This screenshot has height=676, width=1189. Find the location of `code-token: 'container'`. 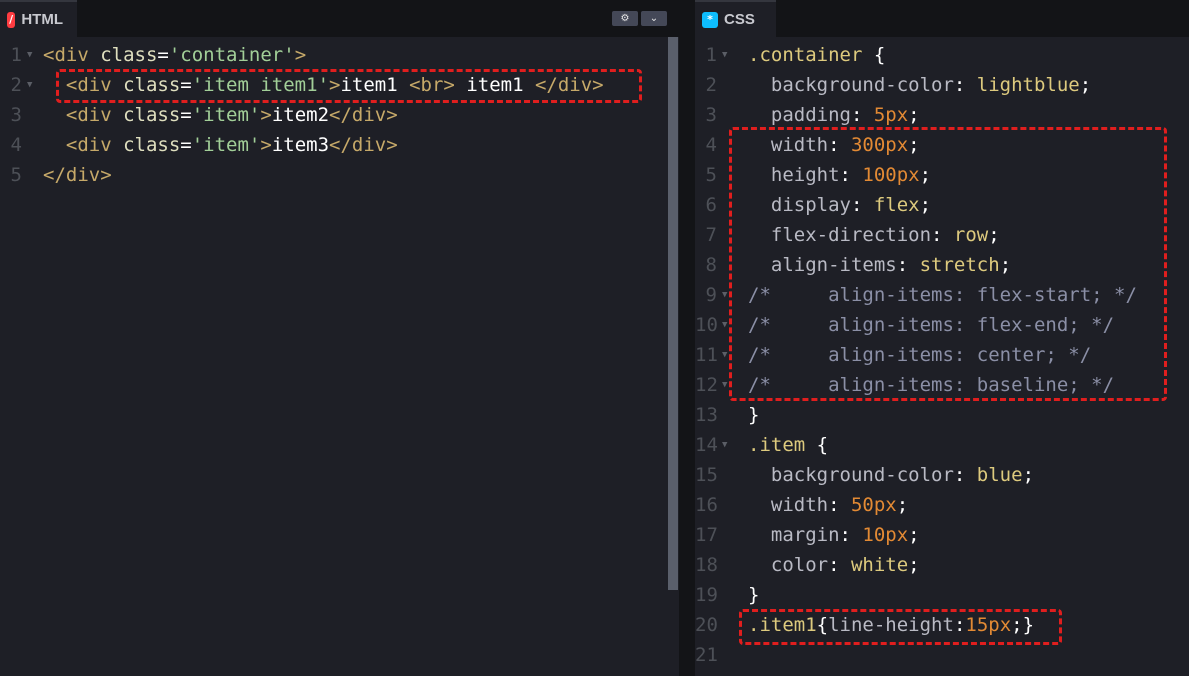

code-token: 'container' is located at coordinates (231, 55).